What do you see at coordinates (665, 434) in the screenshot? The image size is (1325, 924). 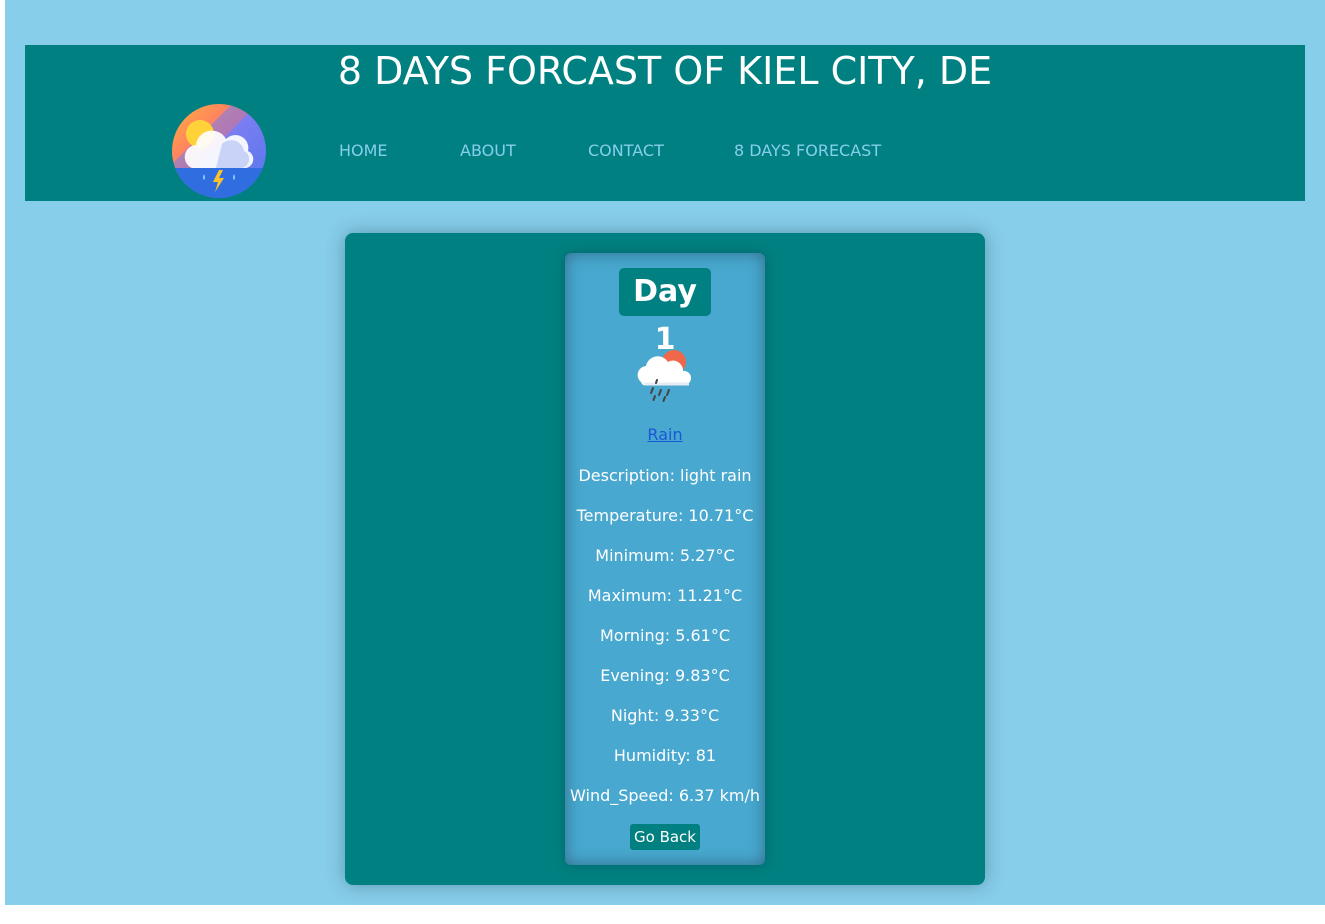 I see `weather-main-link: Rain` at bounding box center [665, 434].